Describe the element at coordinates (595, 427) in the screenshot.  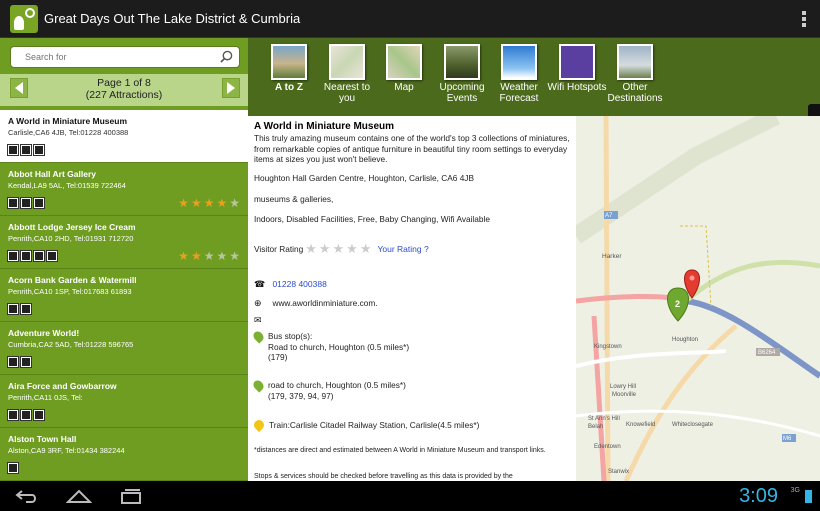
I see `map-label-belah: Belah` at that location.